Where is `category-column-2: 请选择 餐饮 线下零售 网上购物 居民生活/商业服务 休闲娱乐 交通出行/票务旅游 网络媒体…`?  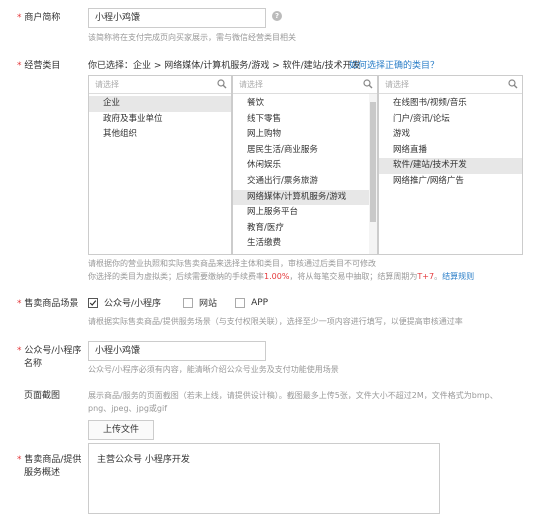
category-column-2: 请选择 餐饮 线下零售 网上购物 居民生活/商业服务 休闲娱乐 交通出行/票务旅游 网络媒体… is located at coordinates (305, 165).